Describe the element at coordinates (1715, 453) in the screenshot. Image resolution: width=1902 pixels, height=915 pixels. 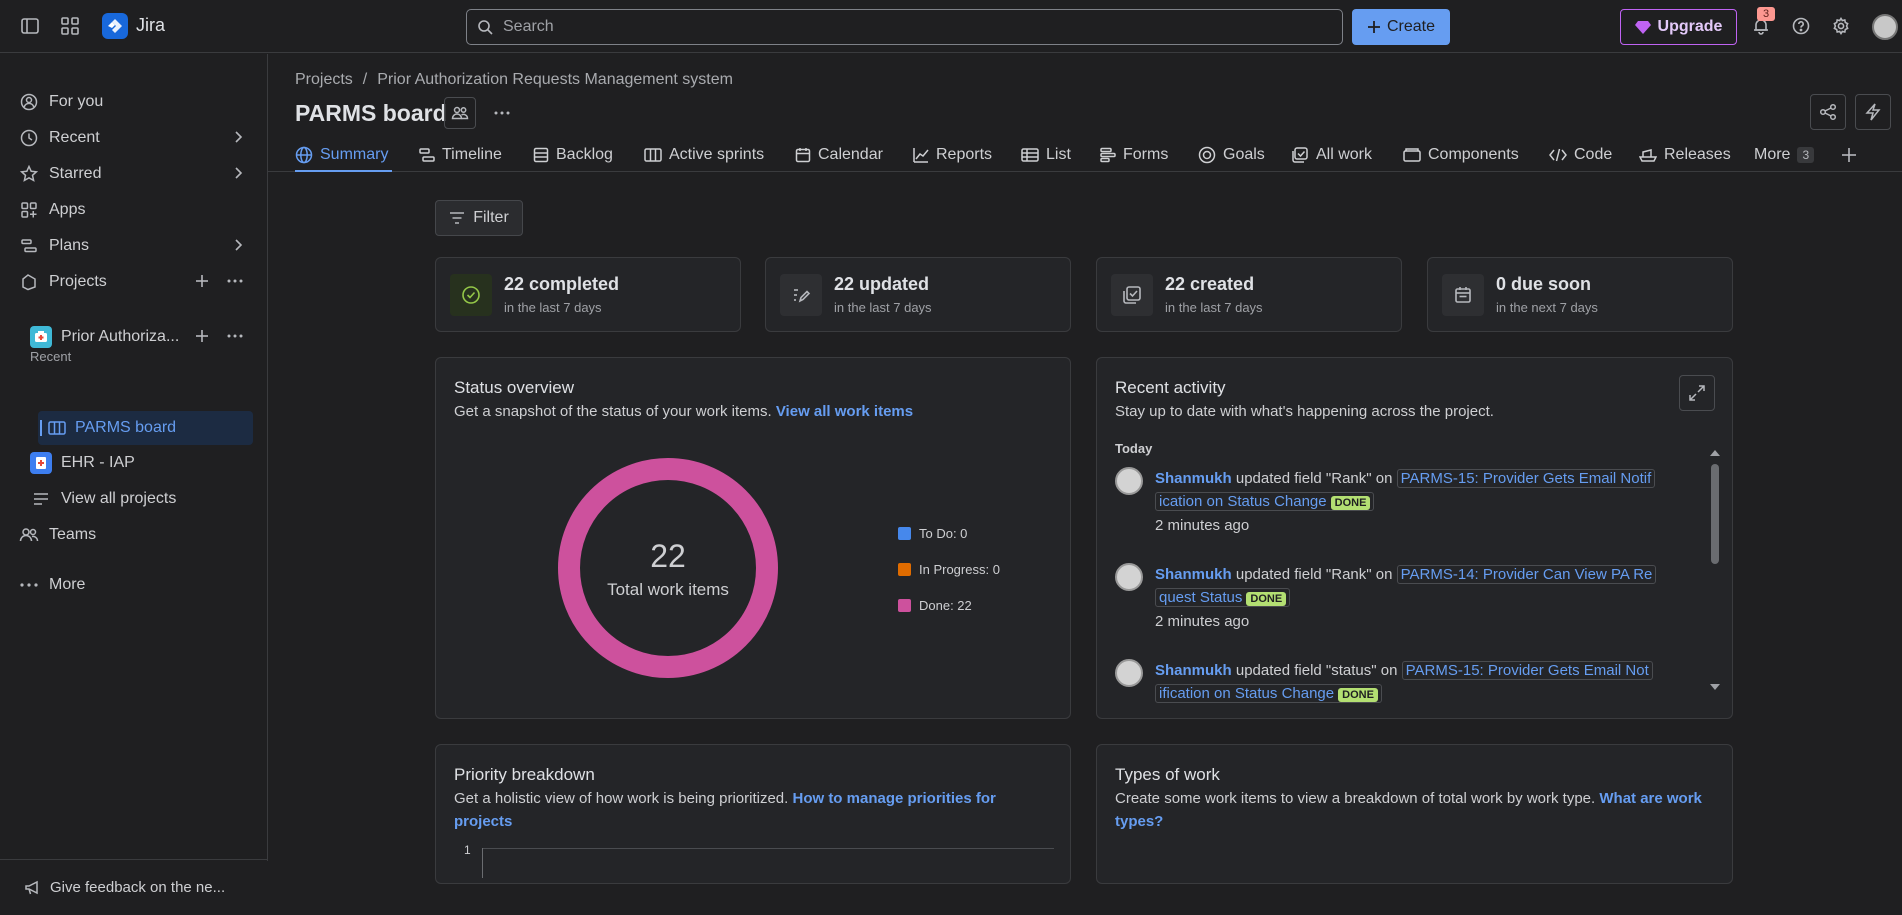
I see `scroll-up-icon` at that location.